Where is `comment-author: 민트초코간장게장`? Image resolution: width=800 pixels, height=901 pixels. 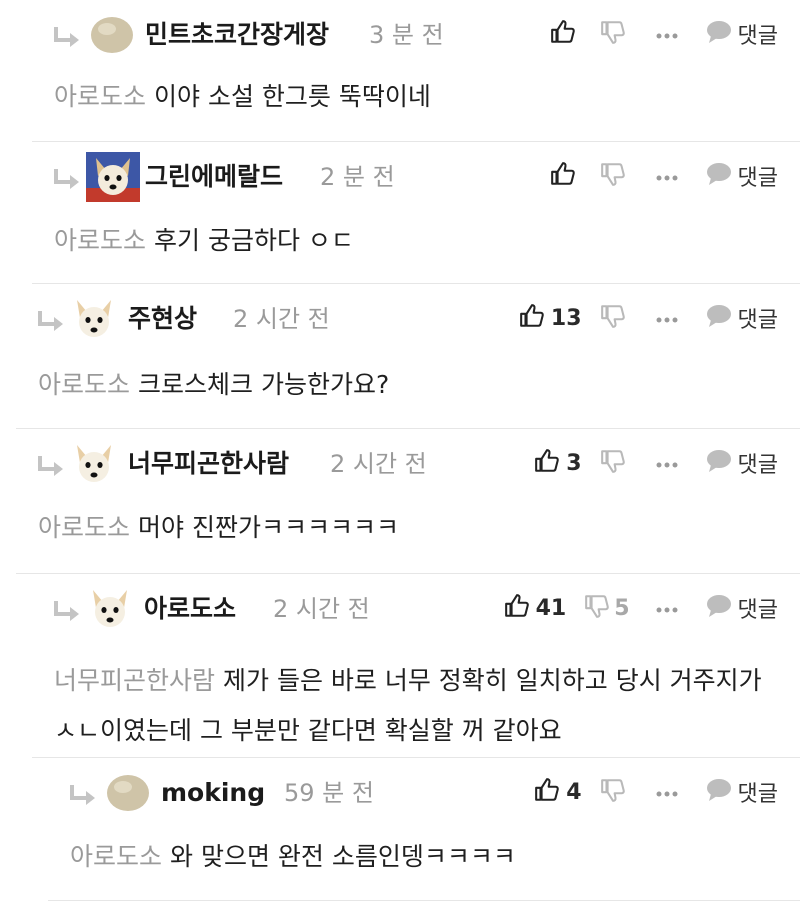
comment-author: 민트초코간장게장 is located at coordinates (237, 35).